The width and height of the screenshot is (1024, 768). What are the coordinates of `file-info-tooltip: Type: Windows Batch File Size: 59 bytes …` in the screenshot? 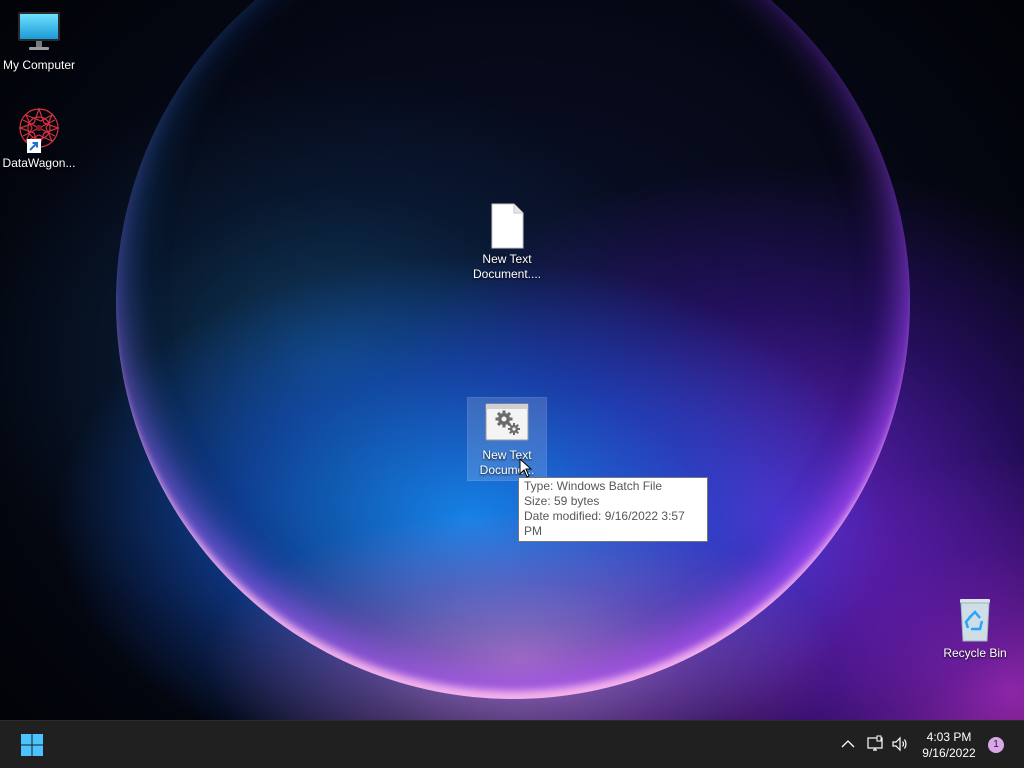 It's located at (613, 509).